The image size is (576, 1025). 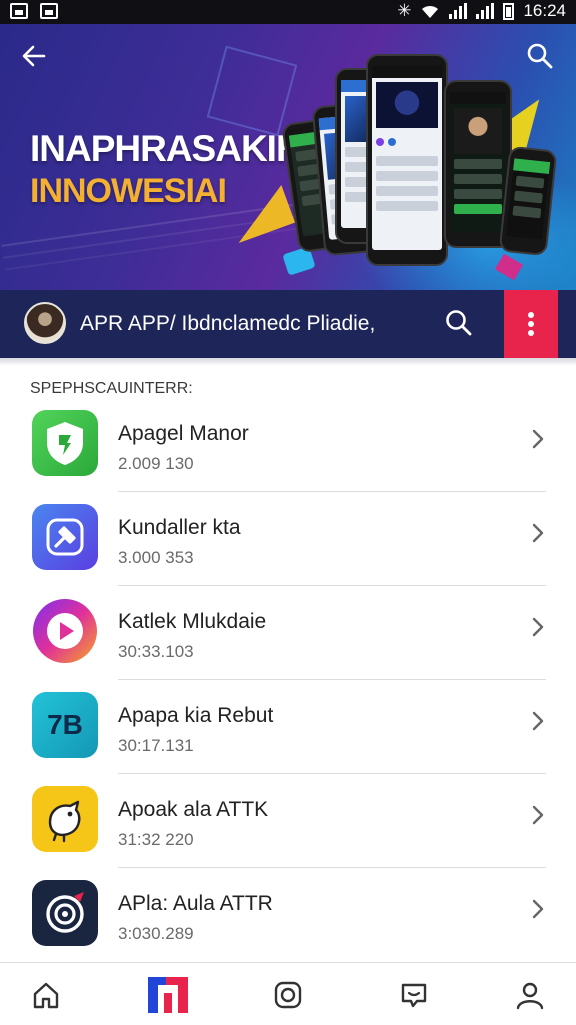 I want to click on app-name: Apagel Manor, so click(x=183, y=433).